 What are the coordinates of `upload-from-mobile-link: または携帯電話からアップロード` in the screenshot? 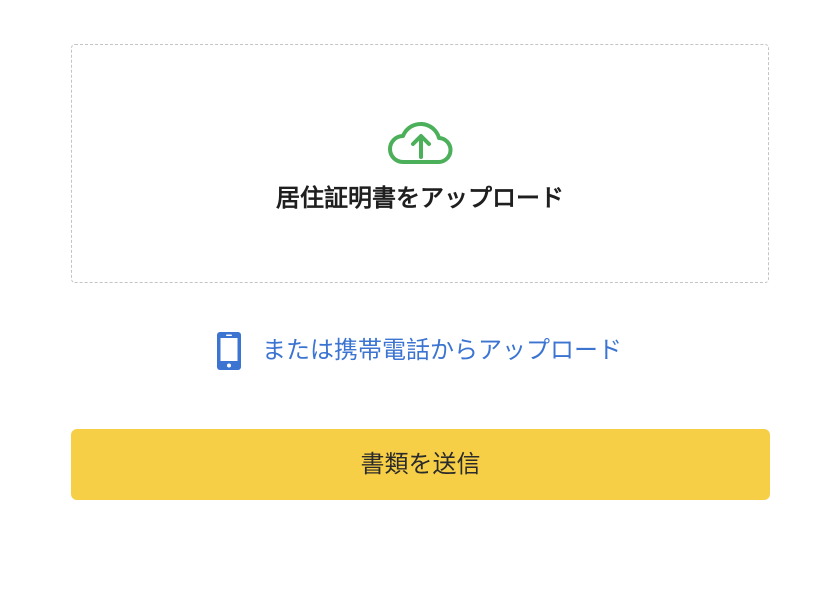 It's located at (418, 350).